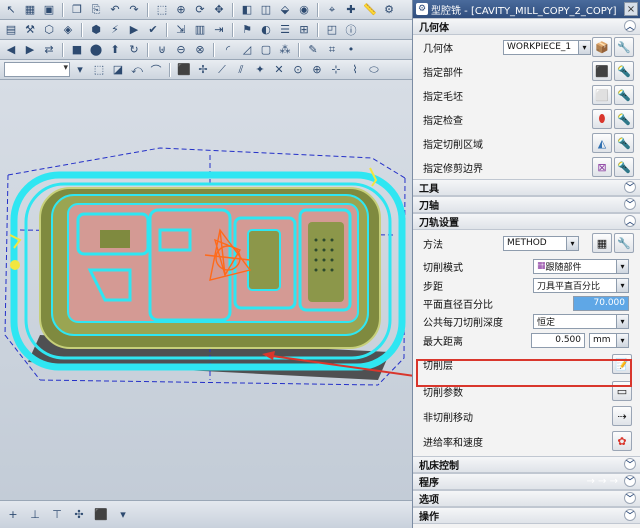 This screenshot has height=528, width=640. What do you see at coordinates (118, 70) in the screenshot?
I see `color-select-icon: ◪` at bounding box center [118, 70].